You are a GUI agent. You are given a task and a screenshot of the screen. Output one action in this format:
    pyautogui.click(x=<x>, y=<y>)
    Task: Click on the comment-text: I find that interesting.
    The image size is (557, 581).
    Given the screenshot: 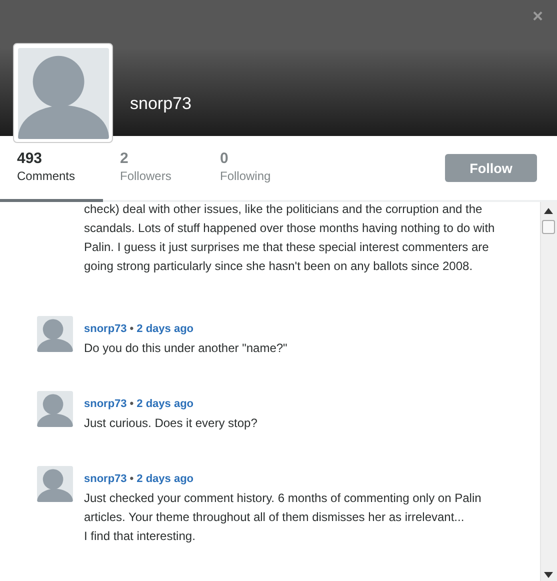 What is the action you would take?
    pyautogui.click(x=140, y=536)
    